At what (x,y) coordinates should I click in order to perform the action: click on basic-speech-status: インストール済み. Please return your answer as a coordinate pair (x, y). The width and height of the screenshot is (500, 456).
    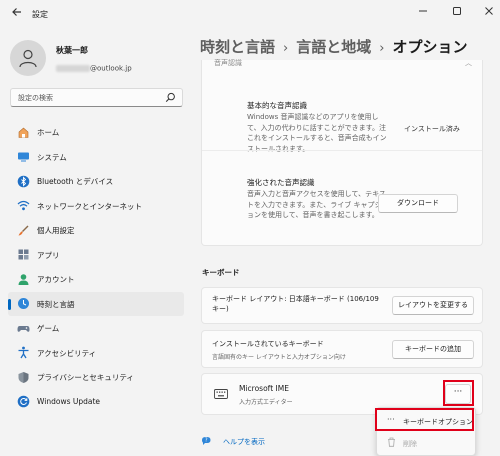
    Looking at the image, I should click on (432, 129).